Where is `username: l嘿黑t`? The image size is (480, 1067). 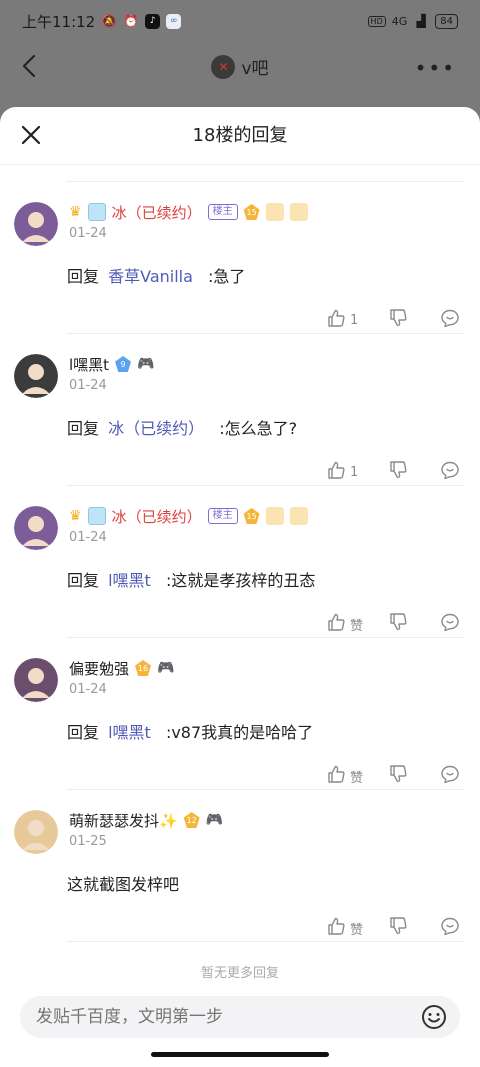 username: l嘿黑t is located at coordinates (89, 364).